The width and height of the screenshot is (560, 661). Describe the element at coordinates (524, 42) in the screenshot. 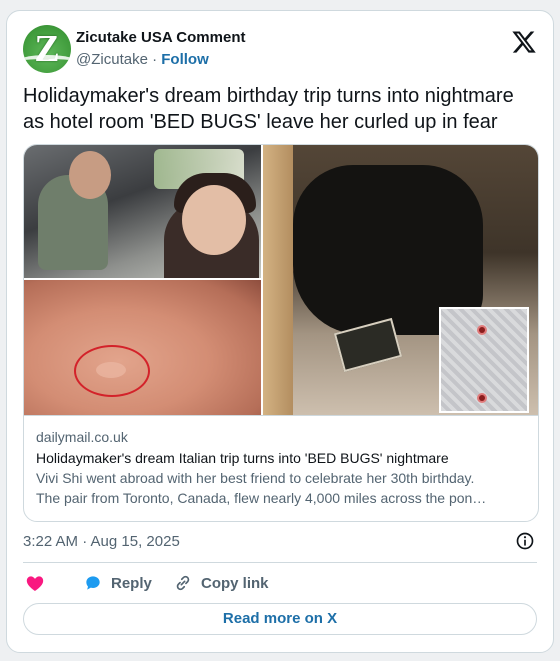

I see `x-logo-icon` at that location.